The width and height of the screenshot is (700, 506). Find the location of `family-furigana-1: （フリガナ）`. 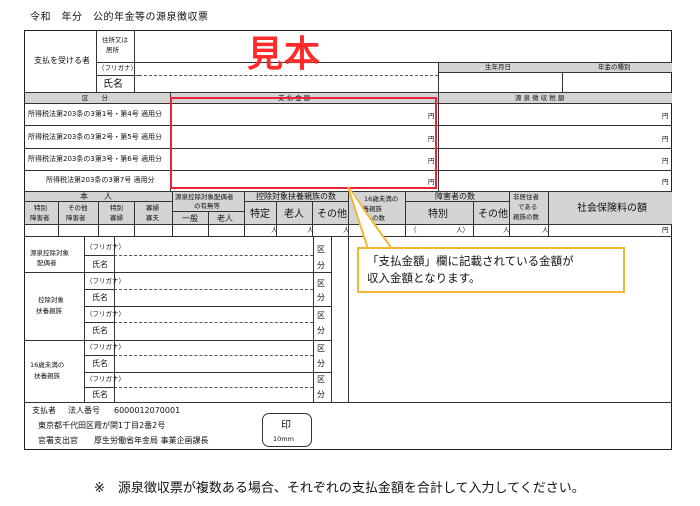

family-furigana-1: （フリガナ） is located at coordinates (105, 247).